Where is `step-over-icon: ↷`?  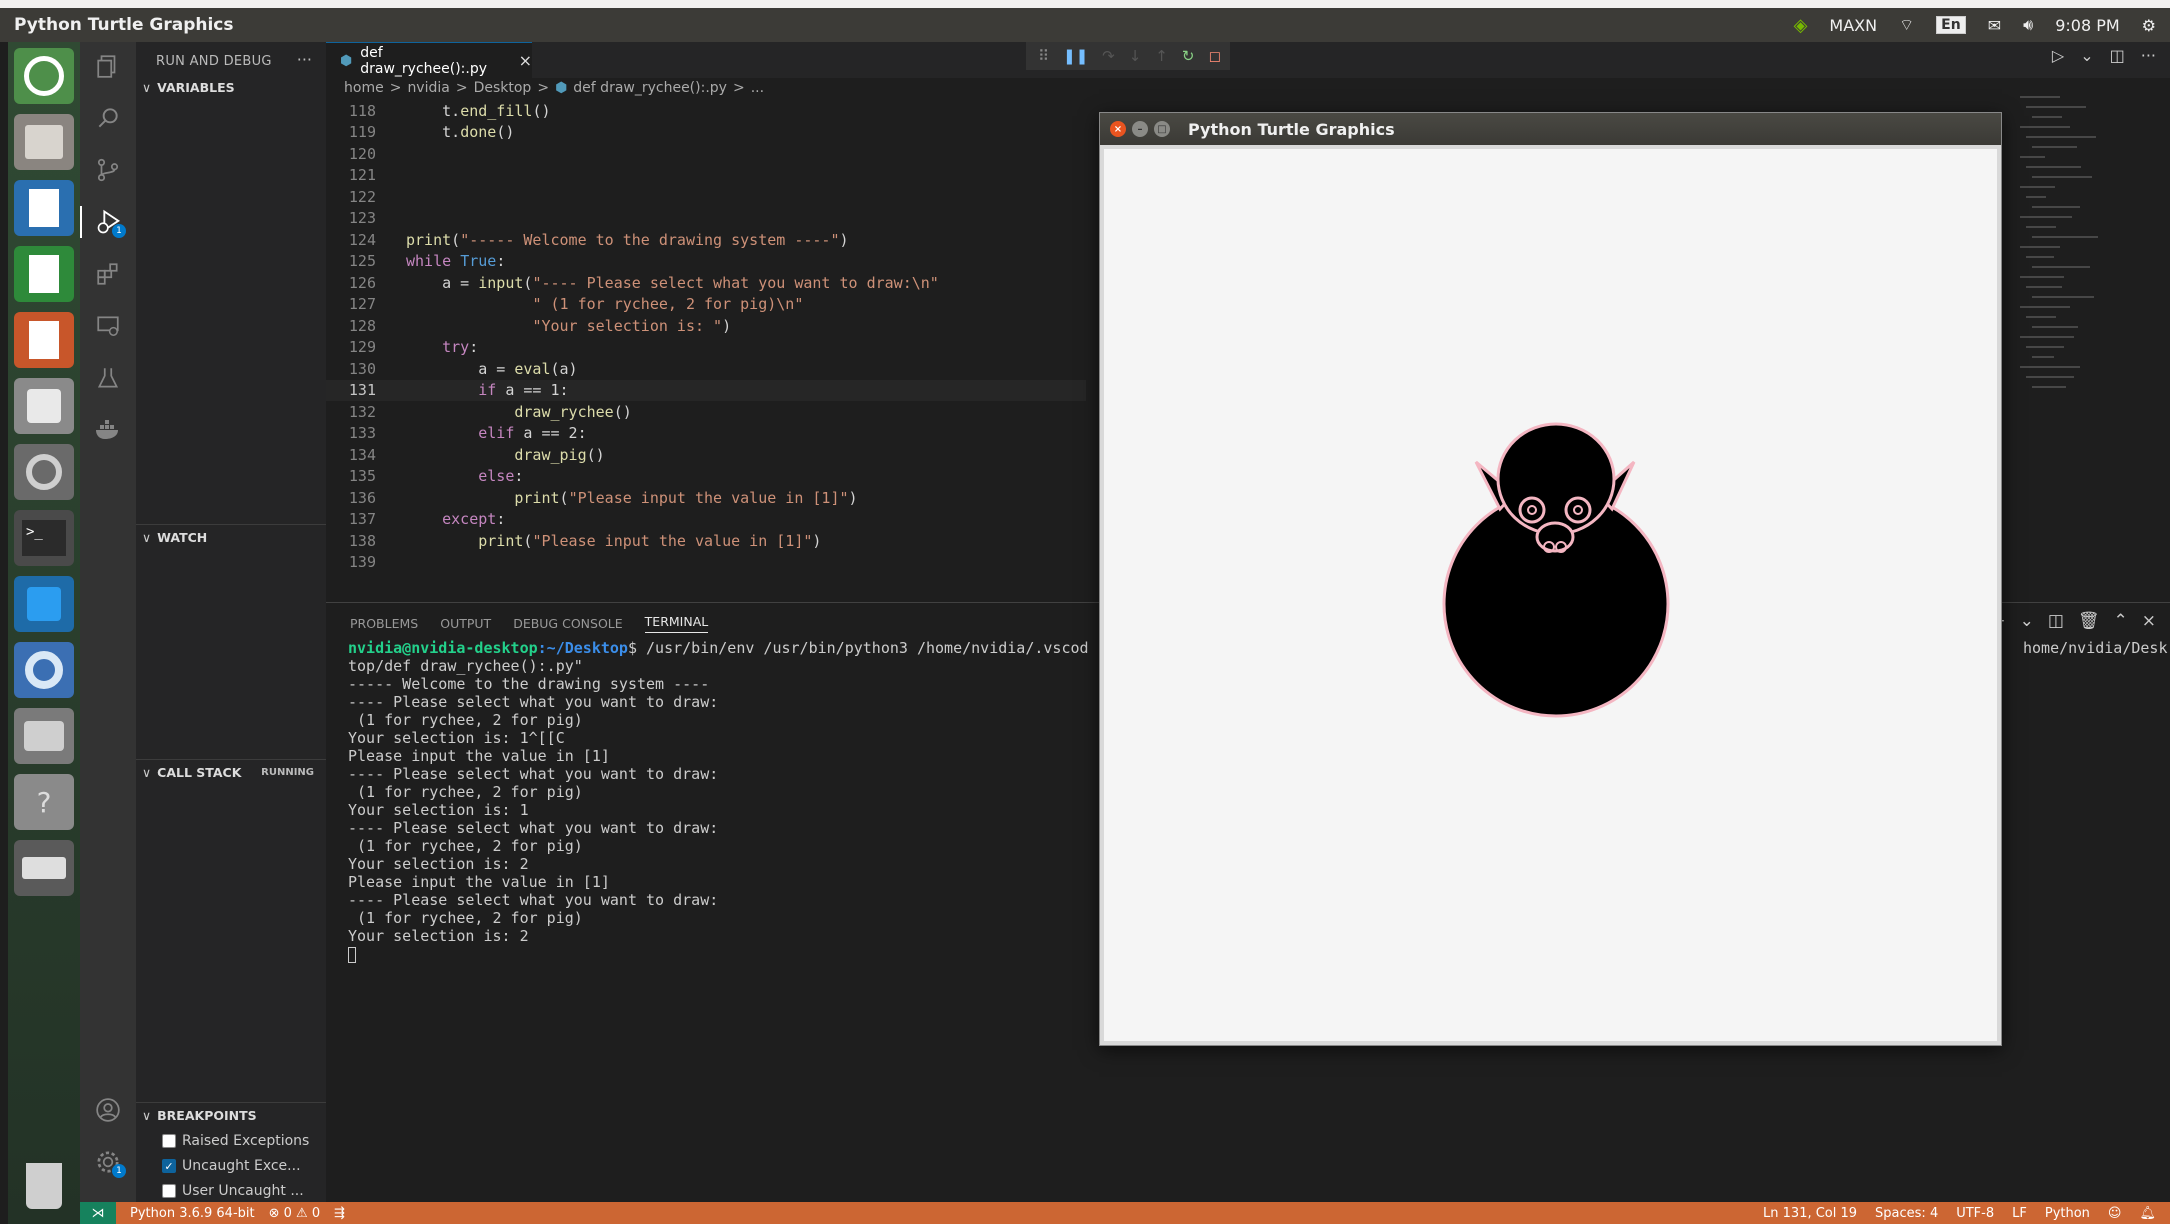
step-over-icon: ↷ is located at coordinates (1108, 56).